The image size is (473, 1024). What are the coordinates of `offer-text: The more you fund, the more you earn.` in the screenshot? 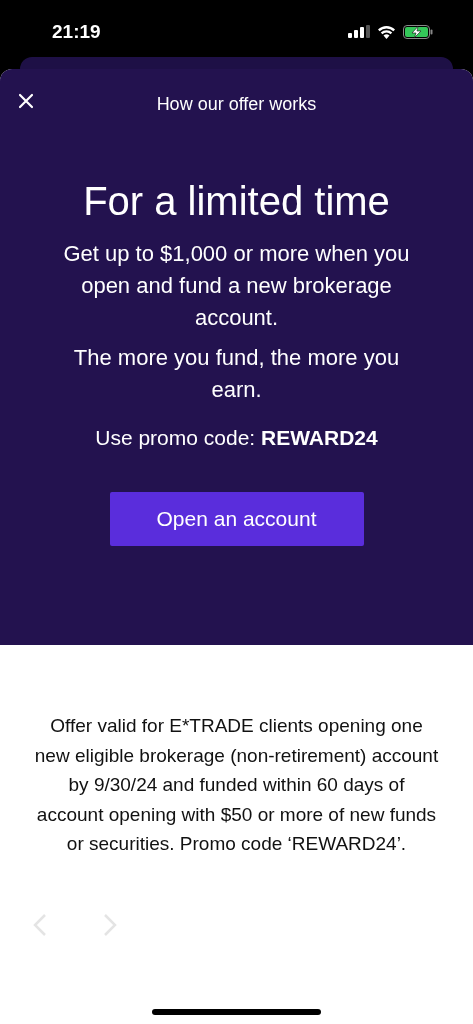 It's located at (236, 374).